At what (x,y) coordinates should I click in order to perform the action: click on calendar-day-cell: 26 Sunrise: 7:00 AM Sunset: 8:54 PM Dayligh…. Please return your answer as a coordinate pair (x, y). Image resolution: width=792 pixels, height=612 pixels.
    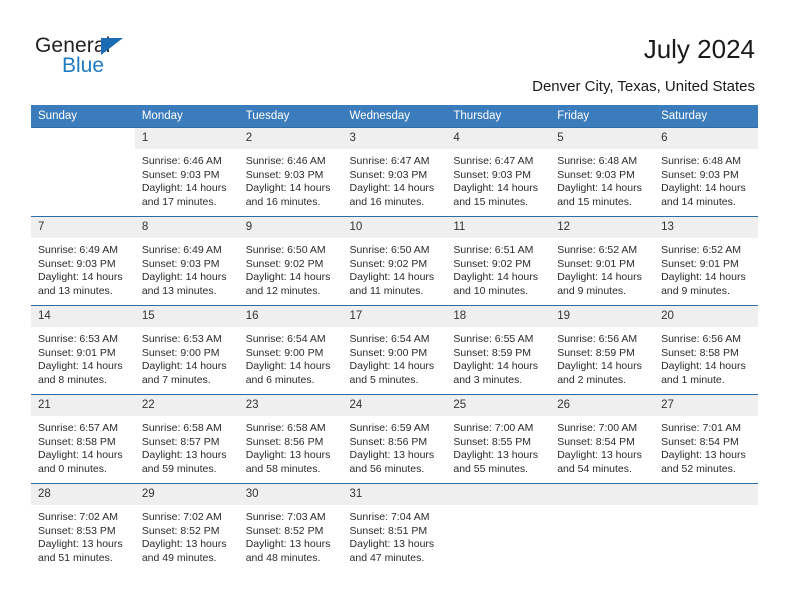
    Looking at the image, I should click on (602, 439).